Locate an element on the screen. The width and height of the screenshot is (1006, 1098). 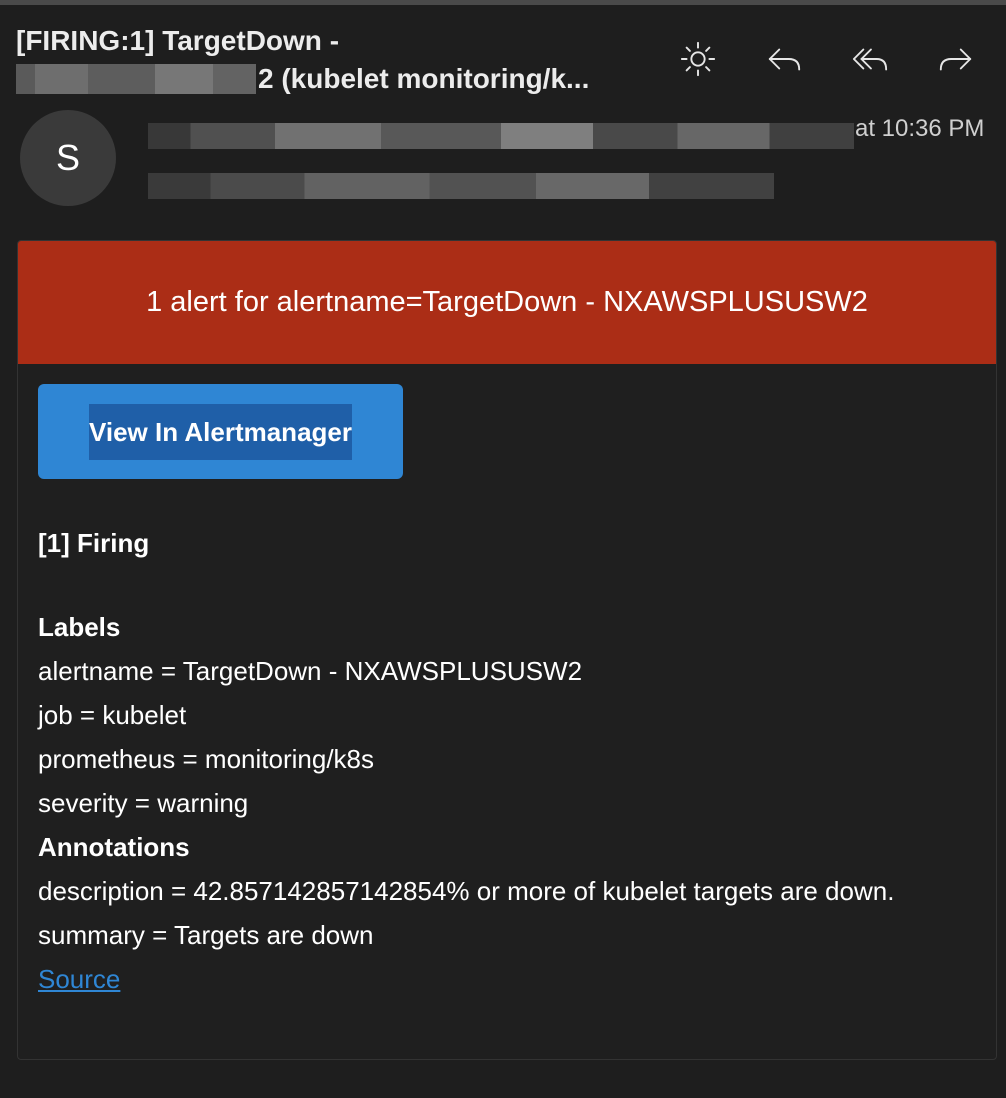
email-timestamp: at 10:36 PM is located at coordinates (920, 128).